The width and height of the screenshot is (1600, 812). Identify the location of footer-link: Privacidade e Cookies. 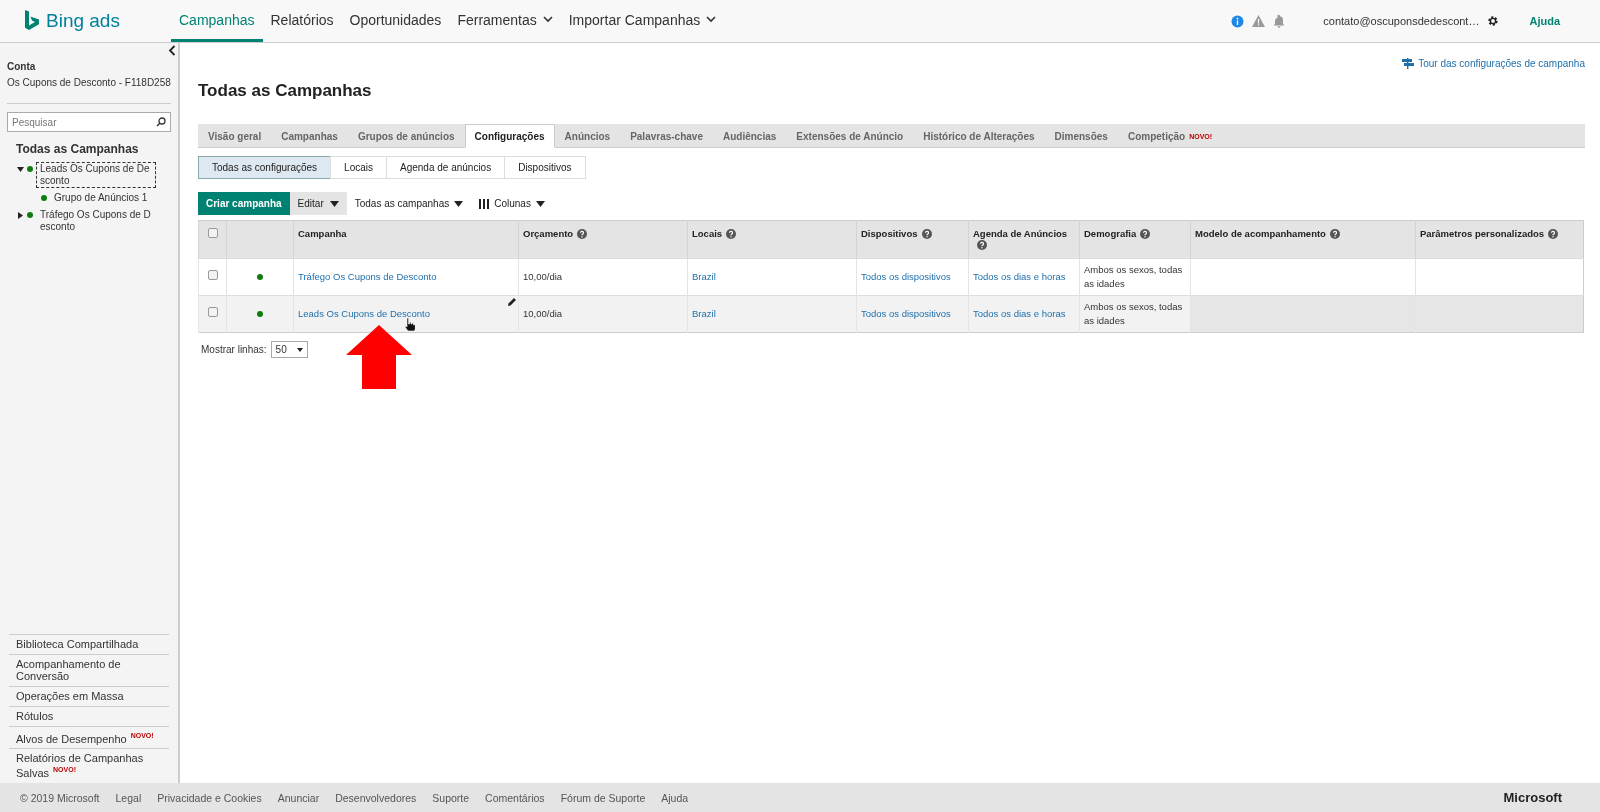
(209, 797).